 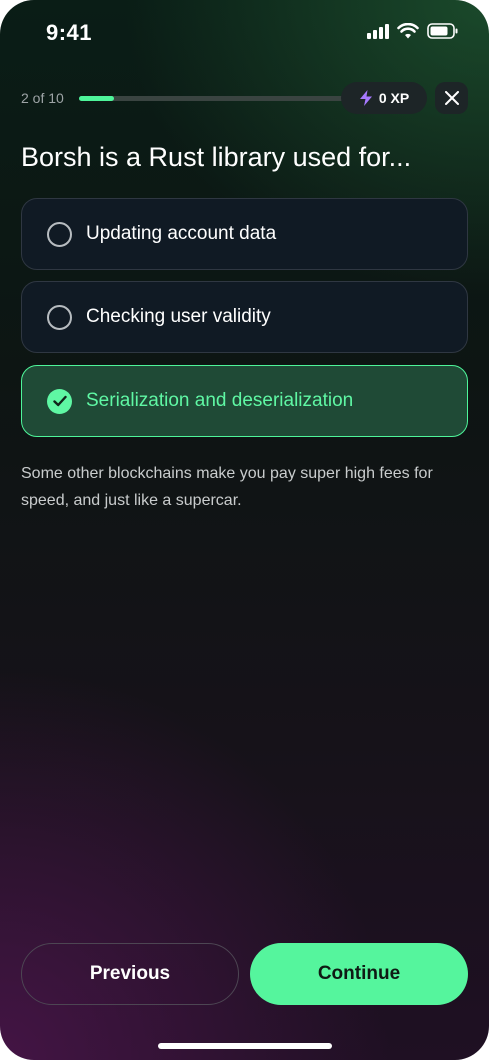 I want to click on quiz-header: 2 of 10 0 XP, so click(x=244, y=98).